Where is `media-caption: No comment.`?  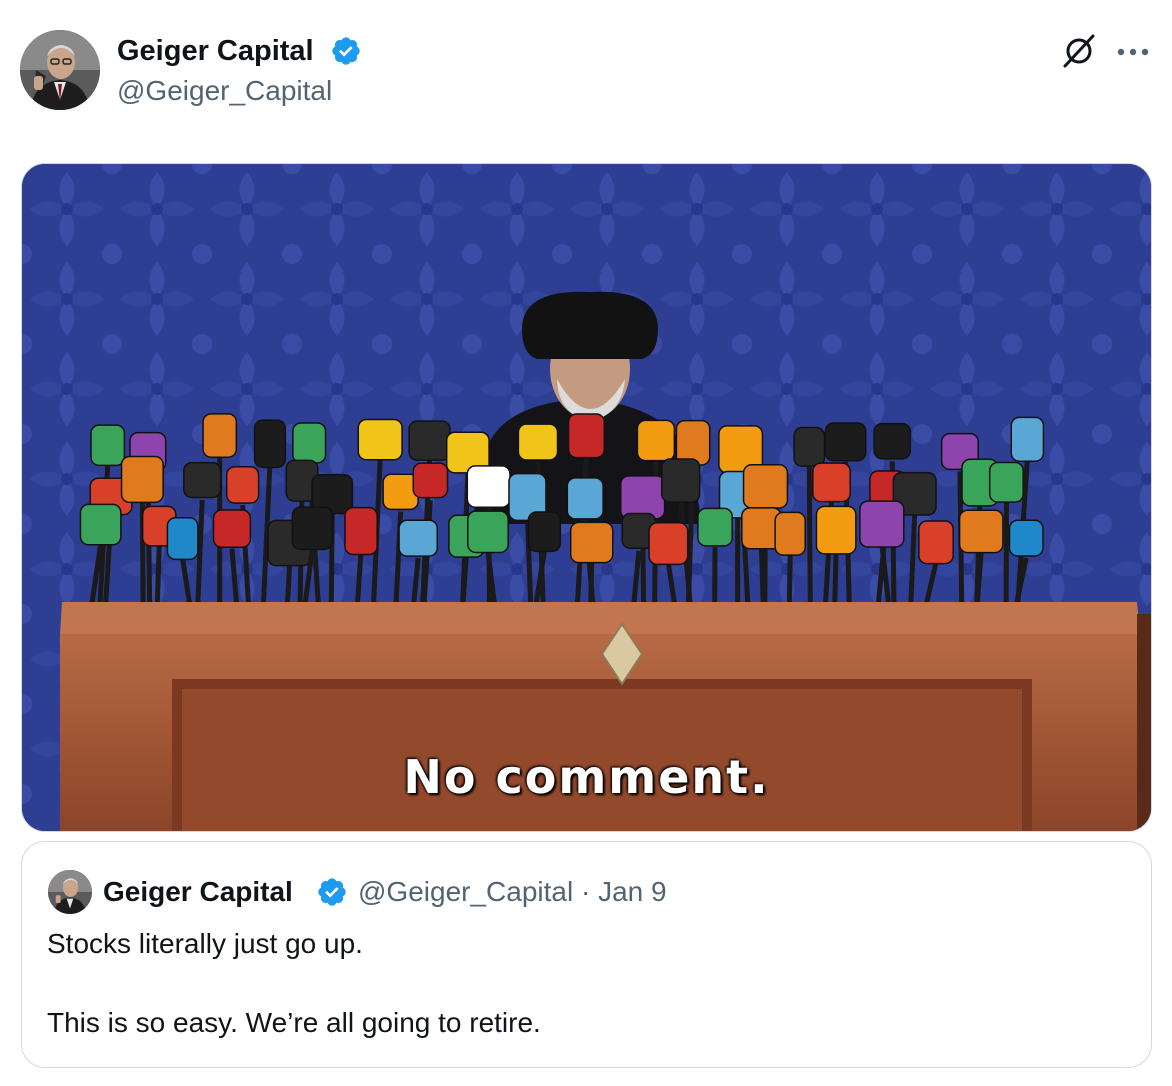
media-caption: No comment. is located at coordinates (586, 777).